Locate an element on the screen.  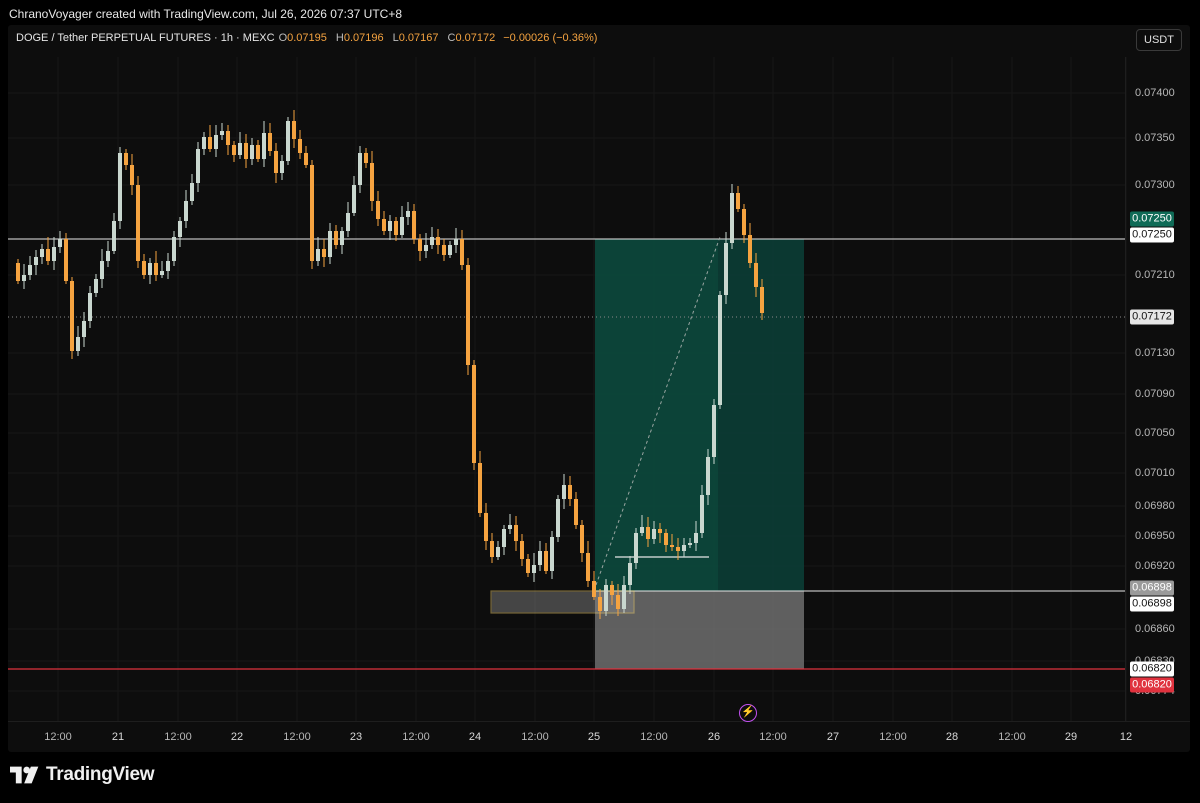
close-label: C is located at coordinates (451, 38).